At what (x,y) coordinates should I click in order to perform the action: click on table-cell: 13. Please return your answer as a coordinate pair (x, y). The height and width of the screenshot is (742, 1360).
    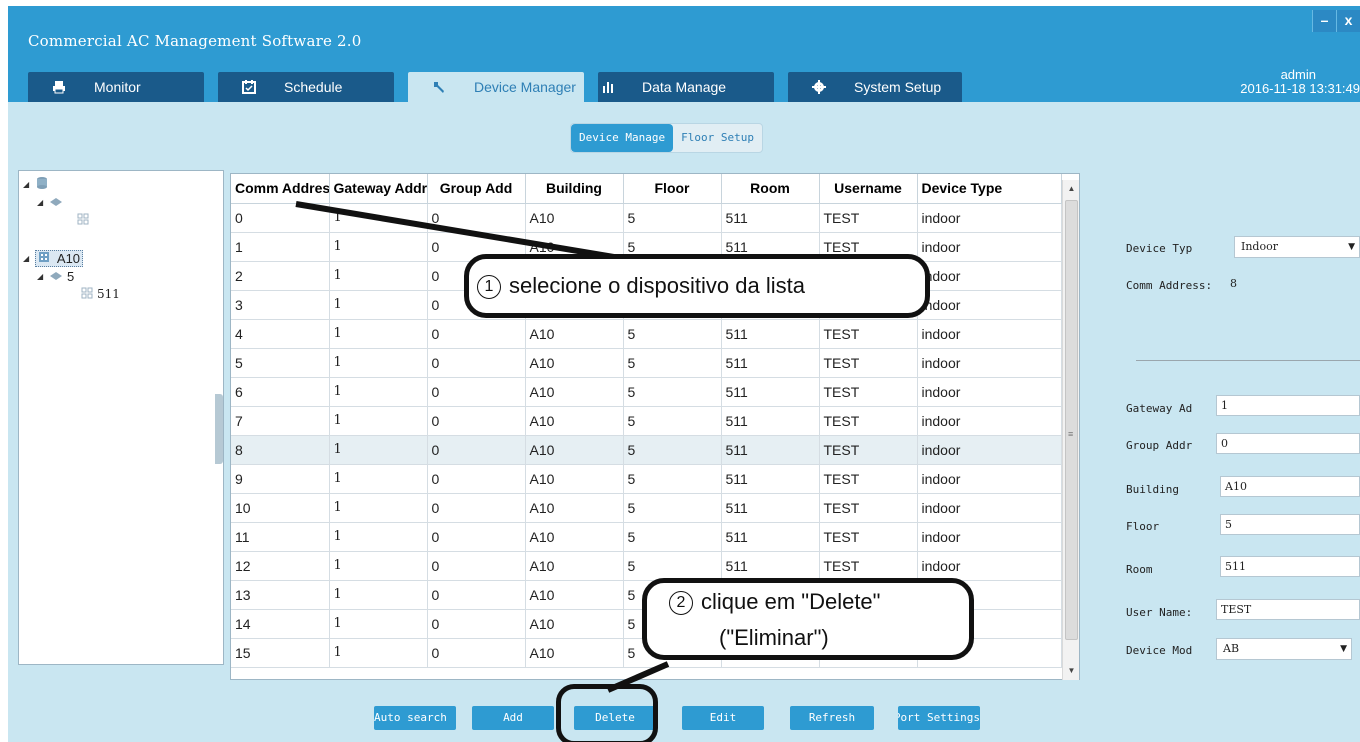
    Looking at the image, I should click on (280, 595).